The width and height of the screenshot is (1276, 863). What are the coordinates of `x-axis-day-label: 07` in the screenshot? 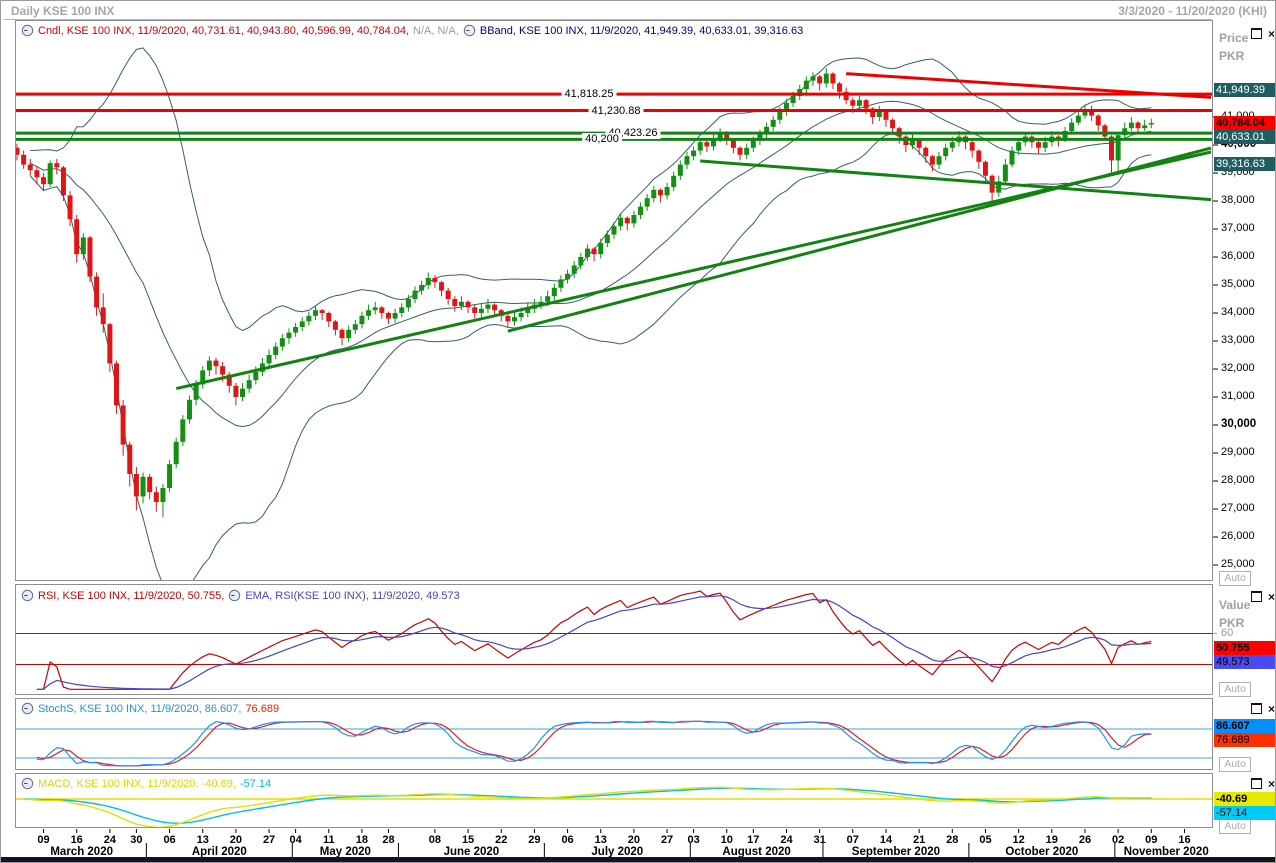 It's located at (852, 840).